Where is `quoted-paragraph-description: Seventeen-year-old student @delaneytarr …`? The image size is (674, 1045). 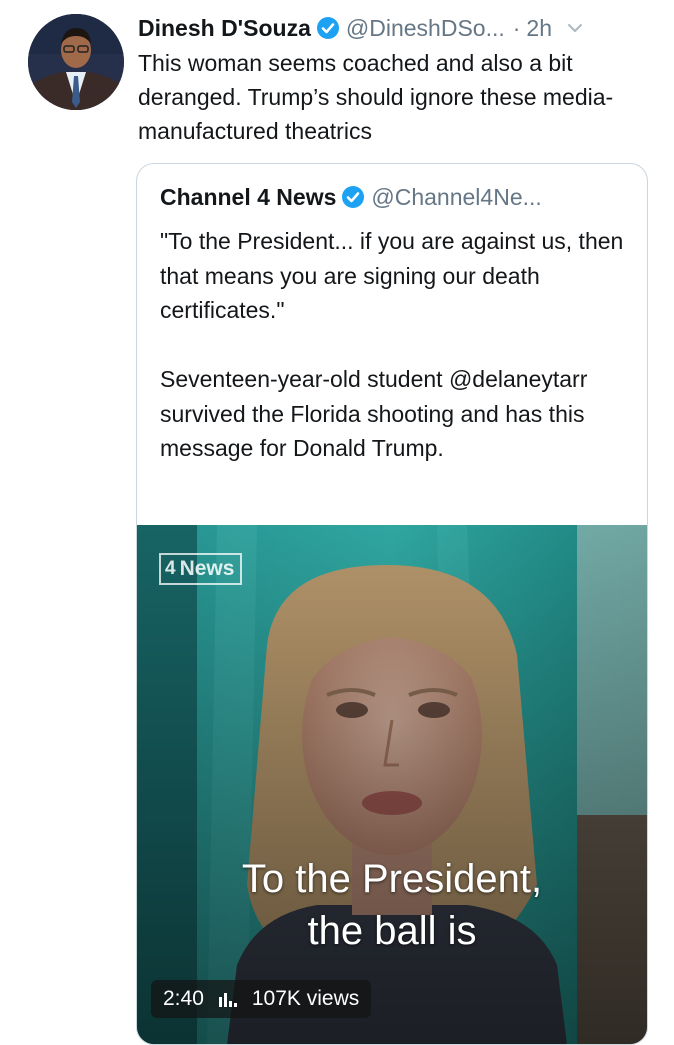
quoted-paragraph-description: Seventeen-year-old student @delaneytarr … is located at coordinates (374, 413).